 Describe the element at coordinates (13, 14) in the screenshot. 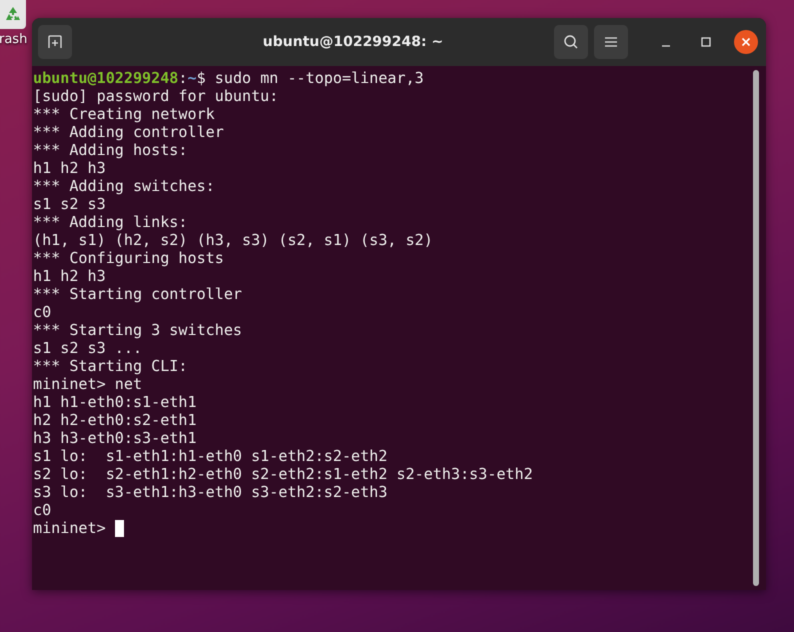

I see `recycle-icon` at that location.